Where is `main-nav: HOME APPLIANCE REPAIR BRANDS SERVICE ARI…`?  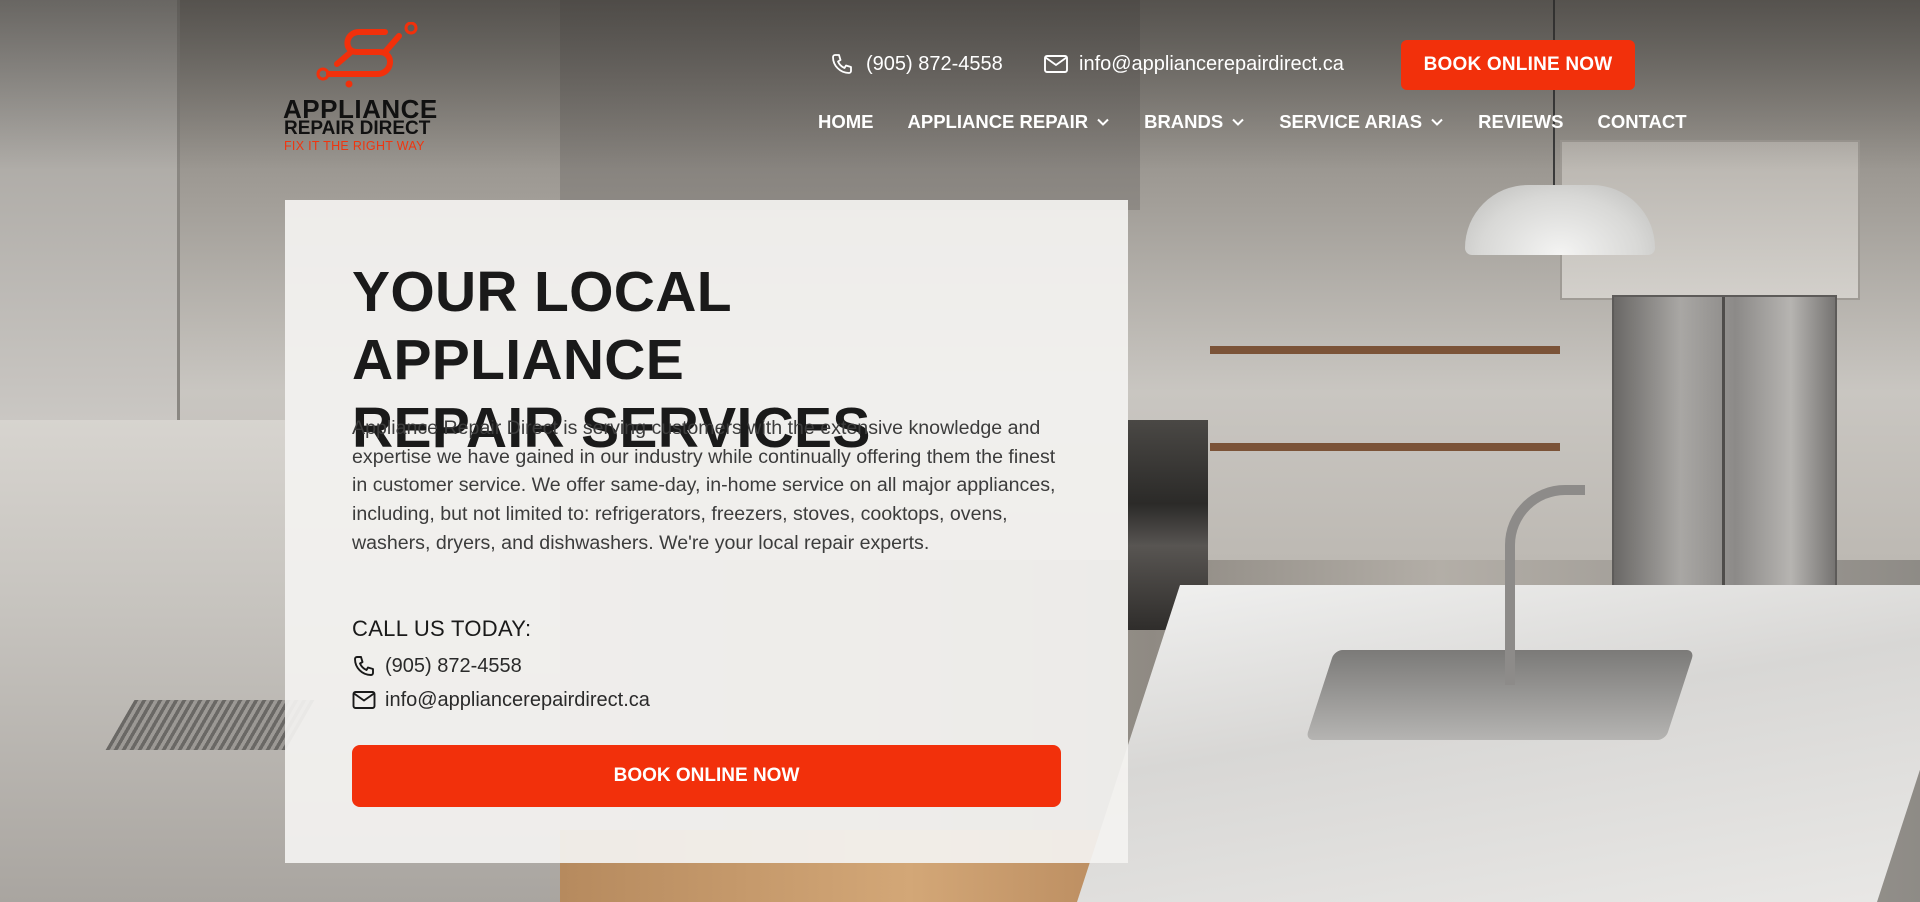 main-nav: HOME APPLIANCE REPAIR BRANDS SERVICE ARI… is located at coordinates (1252, 122).